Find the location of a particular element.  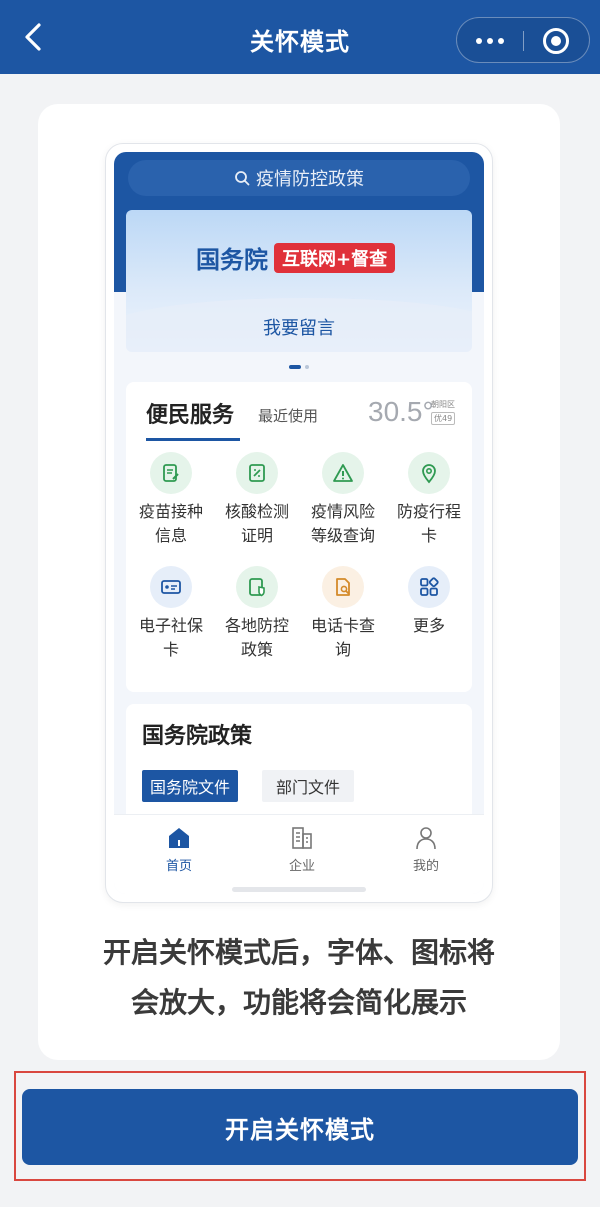

miniprogram-capsule is located at coordinates (523, 40).